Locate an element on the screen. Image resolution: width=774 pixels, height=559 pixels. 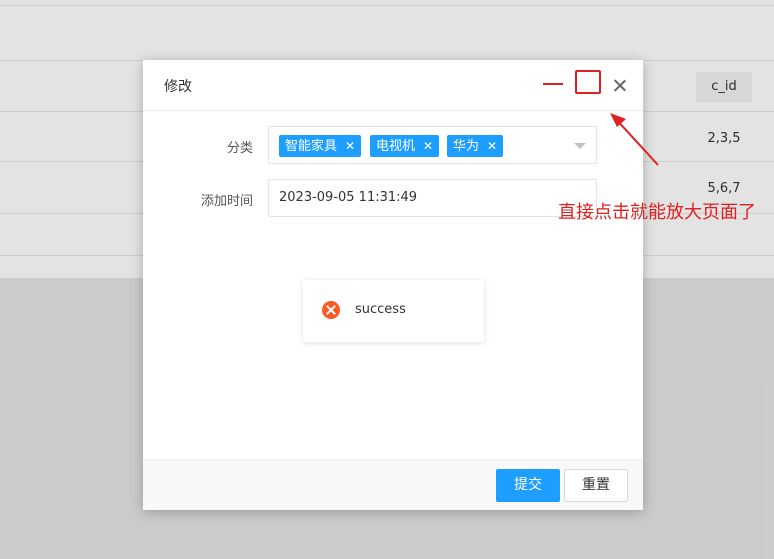
tag-label: 智能家具 is located at coordinates (311, 146).